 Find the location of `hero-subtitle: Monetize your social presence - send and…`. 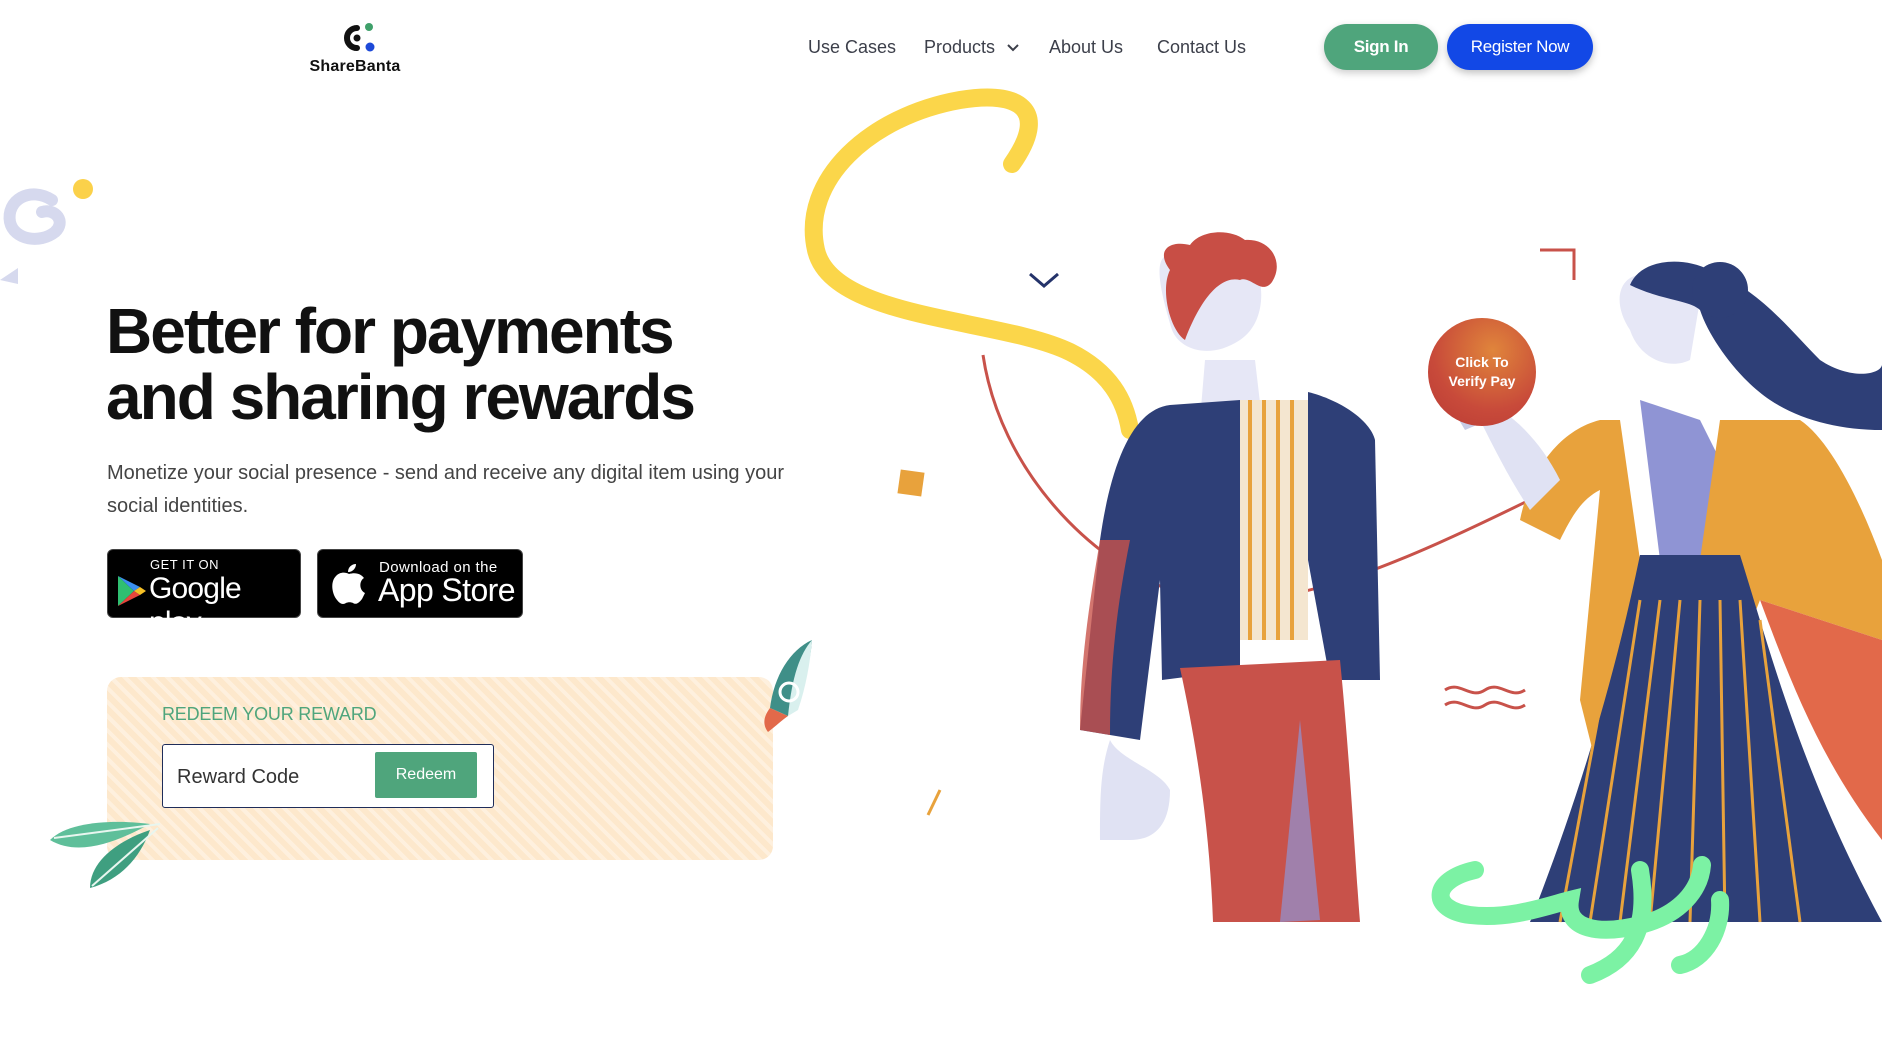

hero-subtitle: Monetize your social presence - send and… is located at coordinates (446, 489).